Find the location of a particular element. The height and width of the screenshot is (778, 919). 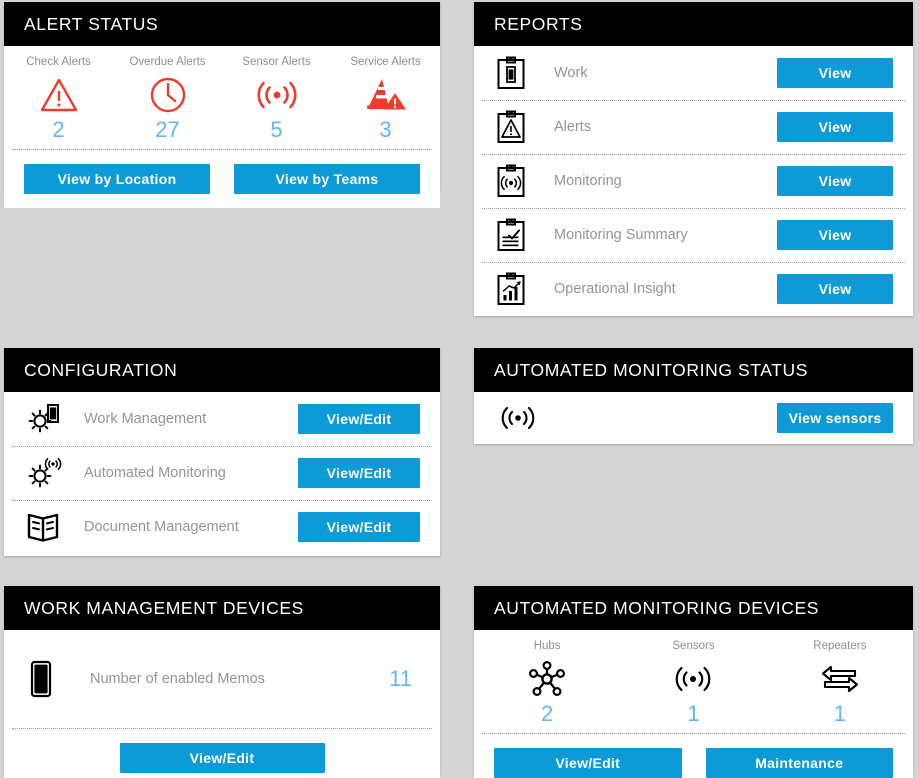

work-management-devices-buttons: View/Edit is located at coordinates (222, 753).